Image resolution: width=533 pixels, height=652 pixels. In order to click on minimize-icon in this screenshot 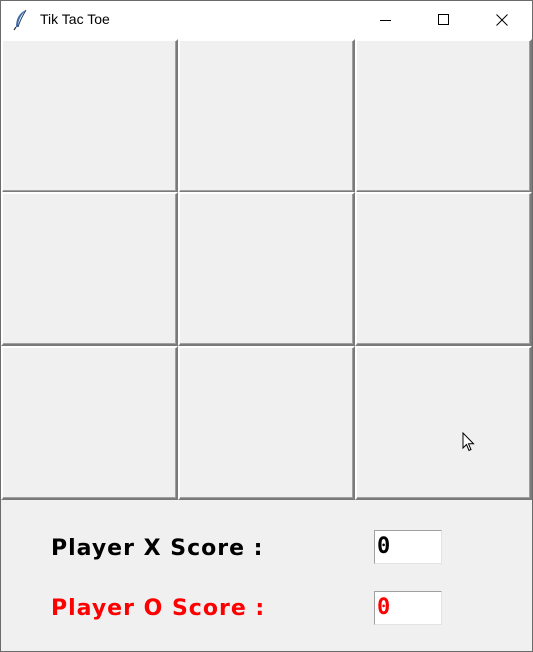, I will do `click(385, 20)`.